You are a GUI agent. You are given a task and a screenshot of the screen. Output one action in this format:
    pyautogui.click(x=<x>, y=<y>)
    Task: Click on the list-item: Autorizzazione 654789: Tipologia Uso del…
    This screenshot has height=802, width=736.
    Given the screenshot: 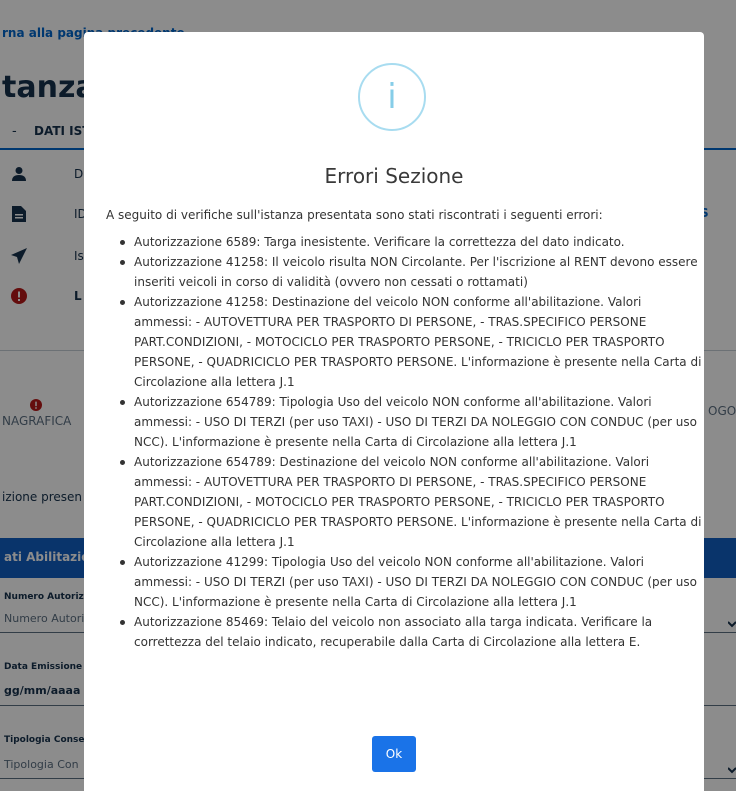 What is the action you would take?
    pyautogui.click(x=410, y=422)
    